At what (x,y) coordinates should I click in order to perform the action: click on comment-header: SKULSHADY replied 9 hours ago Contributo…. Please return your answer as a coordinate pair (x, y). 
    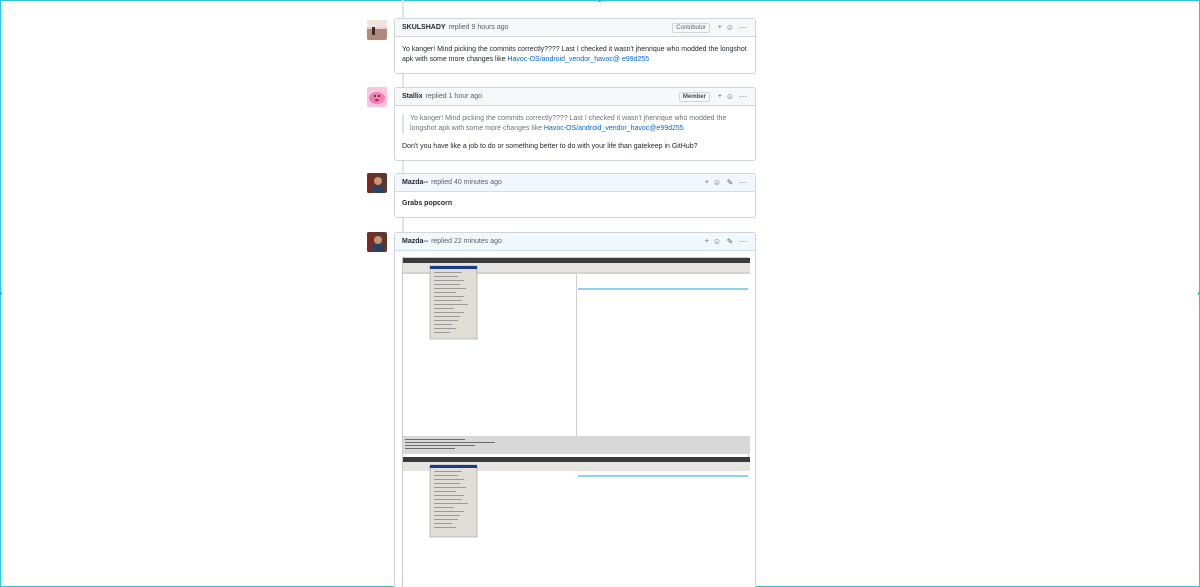
    Looking at the image, I should click on (575, 28).